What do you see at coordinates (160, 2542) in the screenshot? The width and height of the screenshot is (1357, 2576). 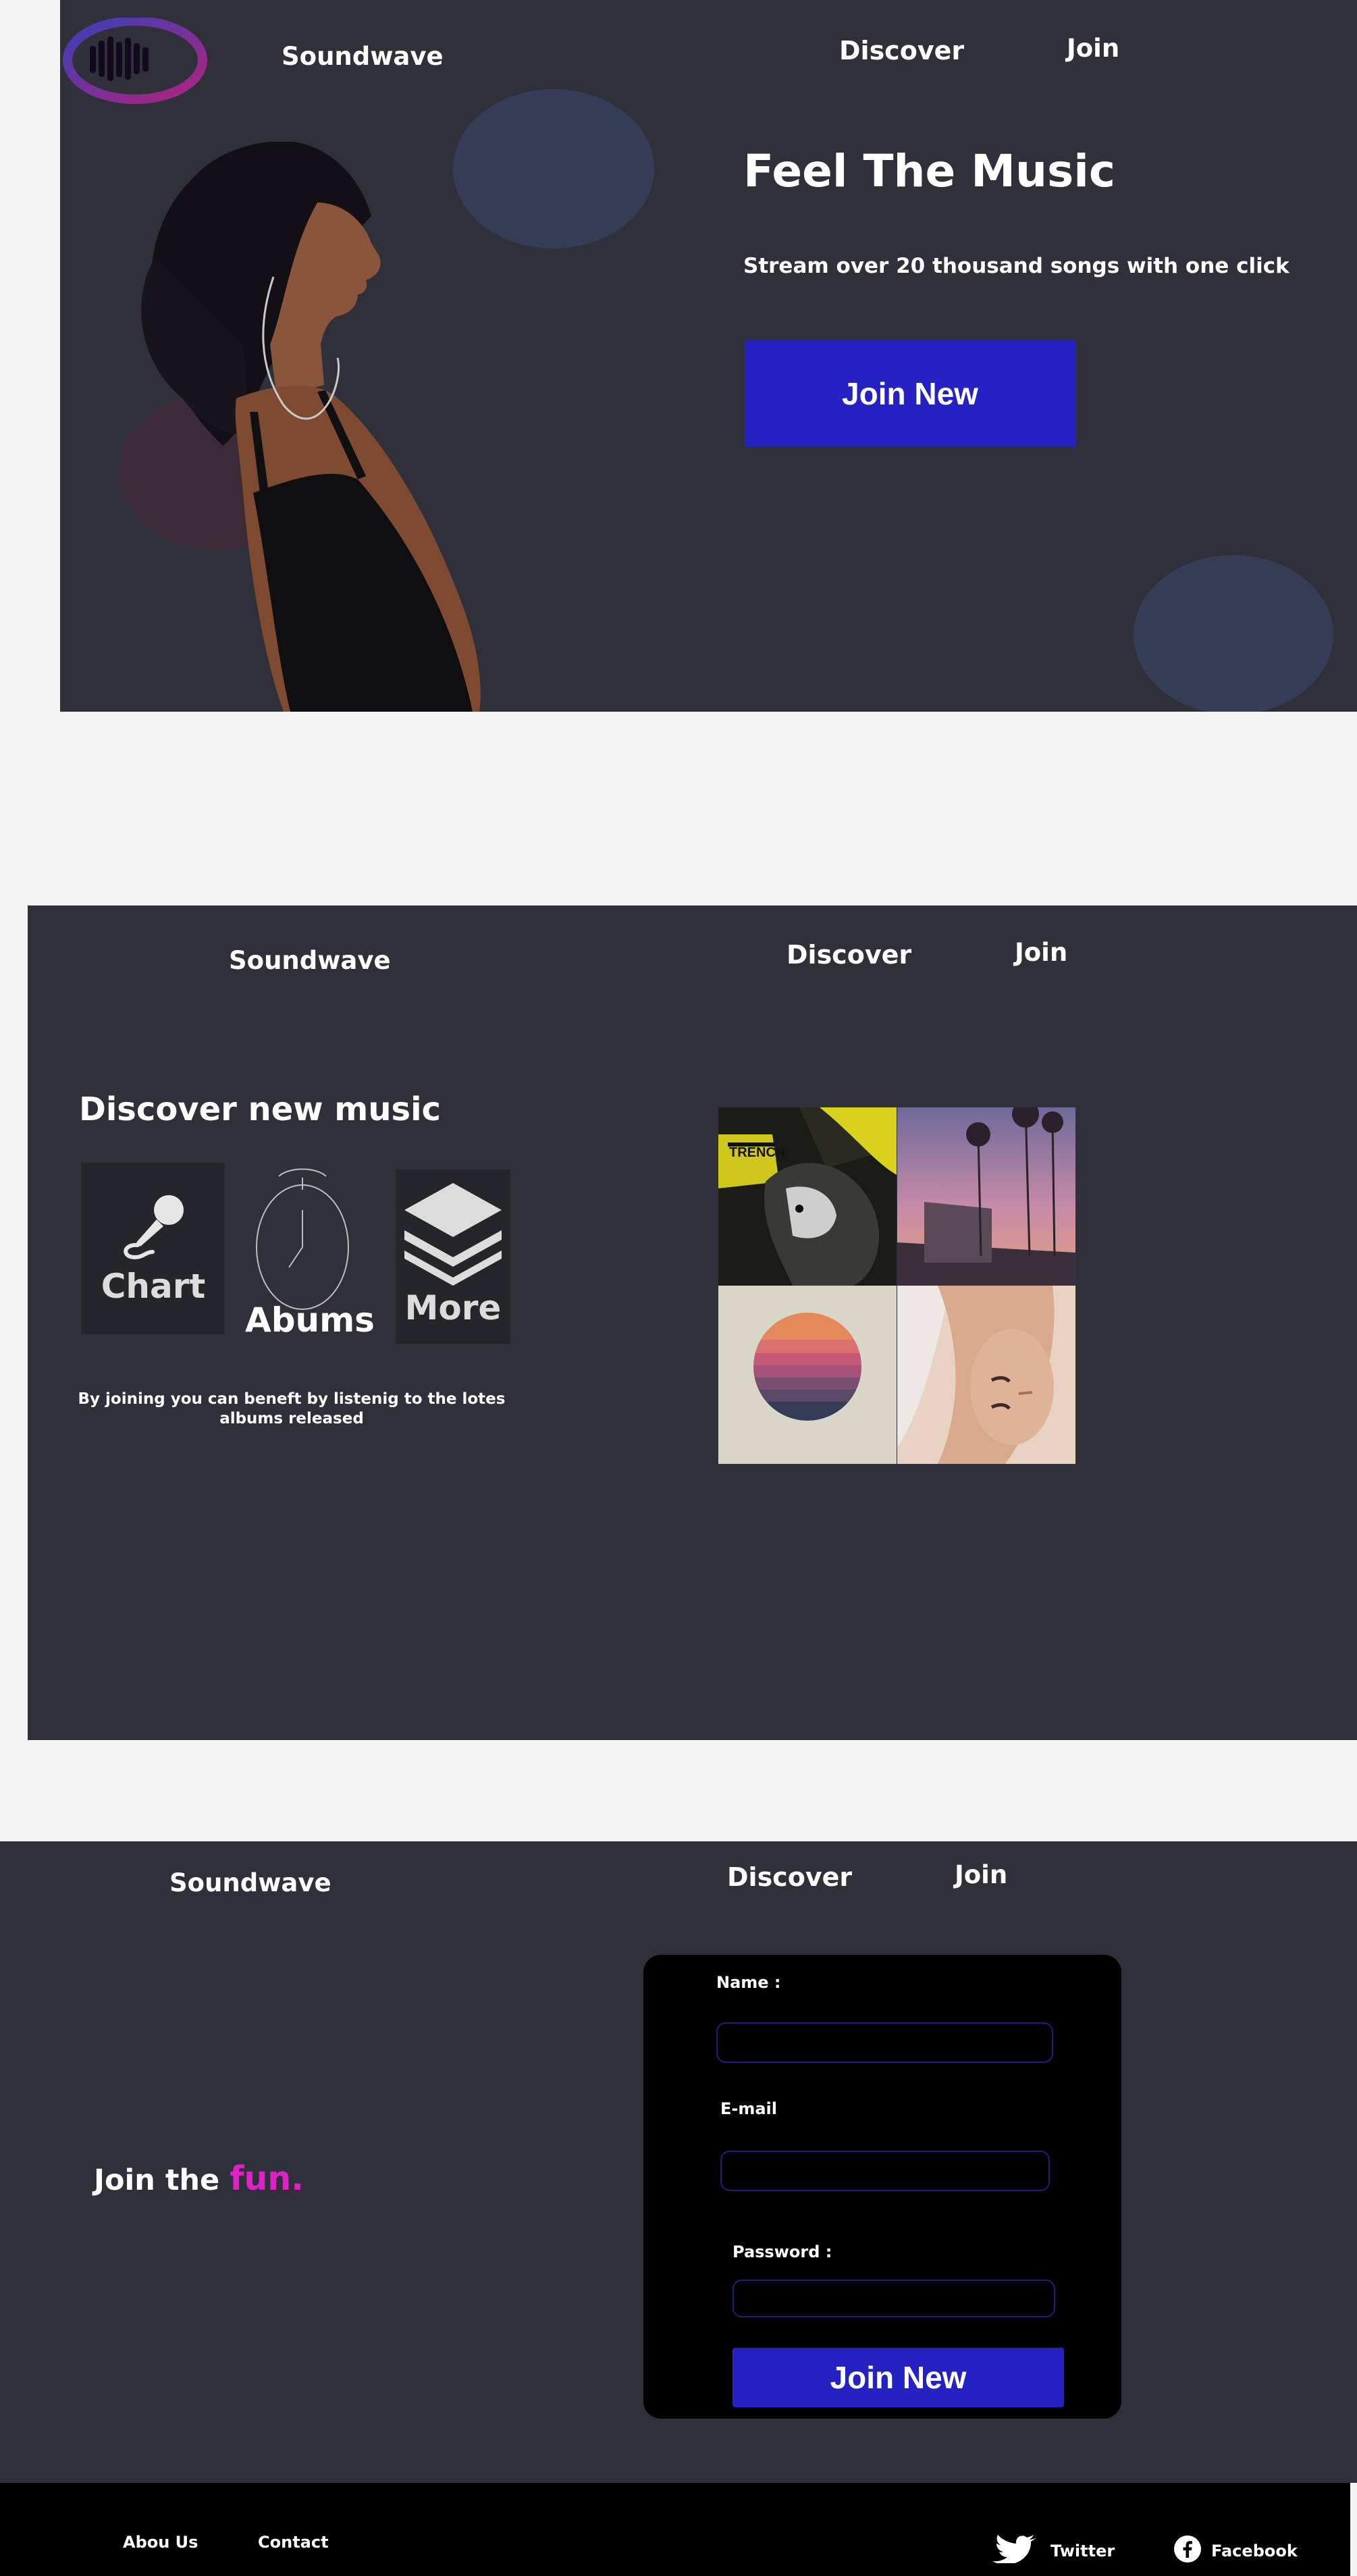 I see `footer-link-about: Abou Us` at bounding box center [160, 2542].